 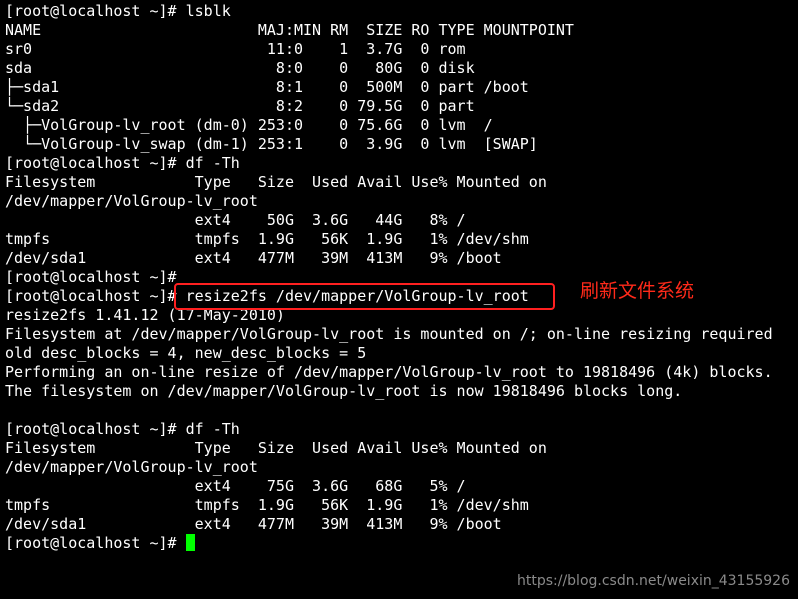 What do you see at coordinates (186, 353) in the screenshot?
I see `terminal-line: old desc_blocks = 4, new_desc_blocks = 5` at bounding box center [186, 353].